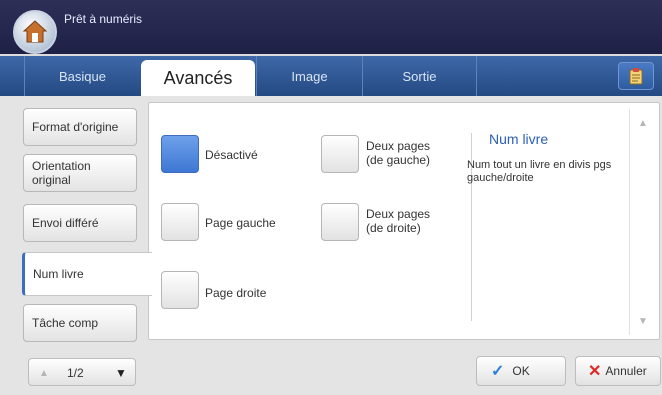 The image size is (662, 395). I want to click on page-indicator: 1/2, so click(75, 373).